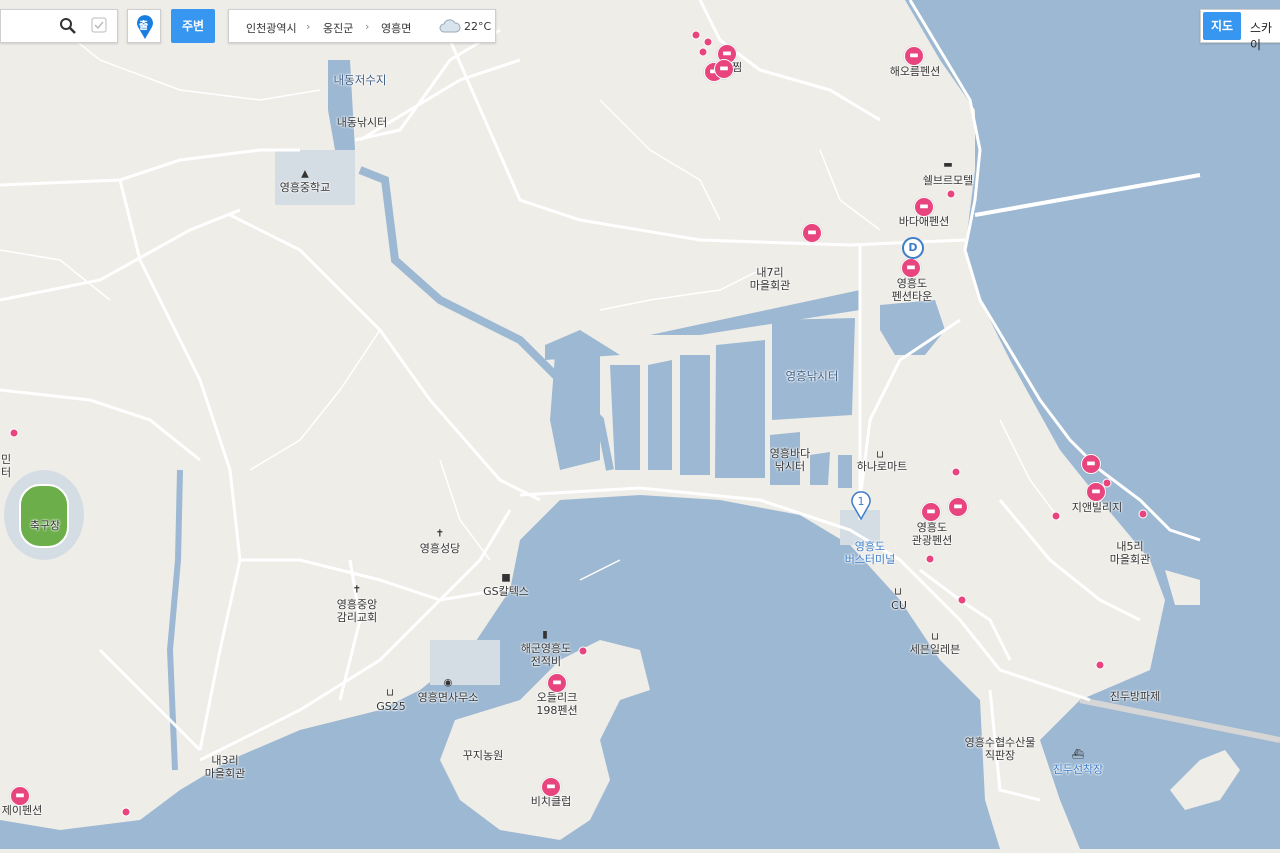 Image resolution: width=1280 pixels, height=853 pixels. I want to click on label-bus-terminal: 영흥도 버스터미널, so click(870, 553).